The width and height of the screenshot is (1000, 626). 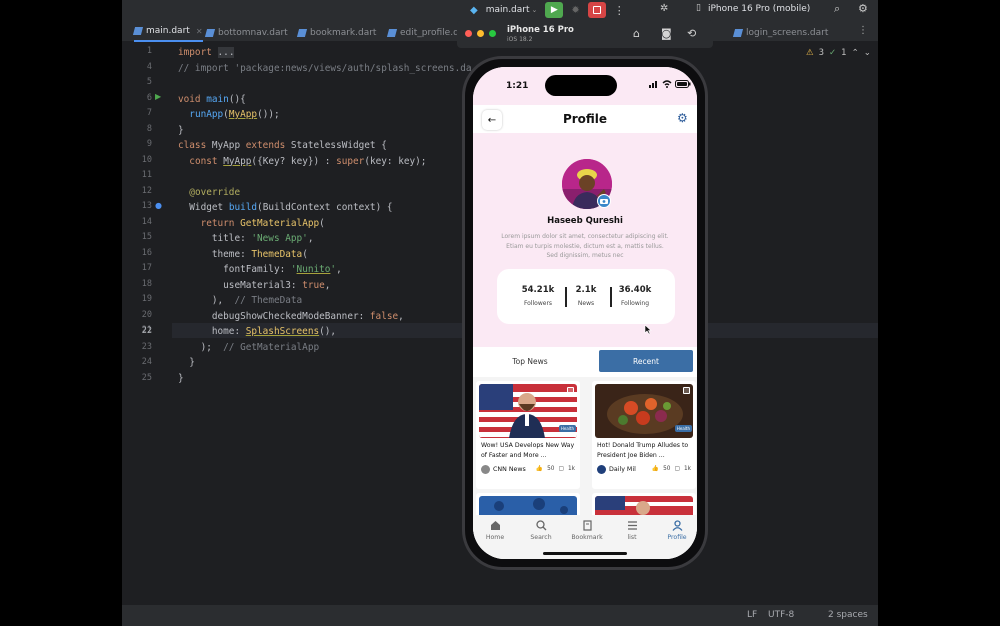 What do you see at coordinates (683, 84) in the screenshot?
I see `battery-icon` at bounding box center [683, 84].